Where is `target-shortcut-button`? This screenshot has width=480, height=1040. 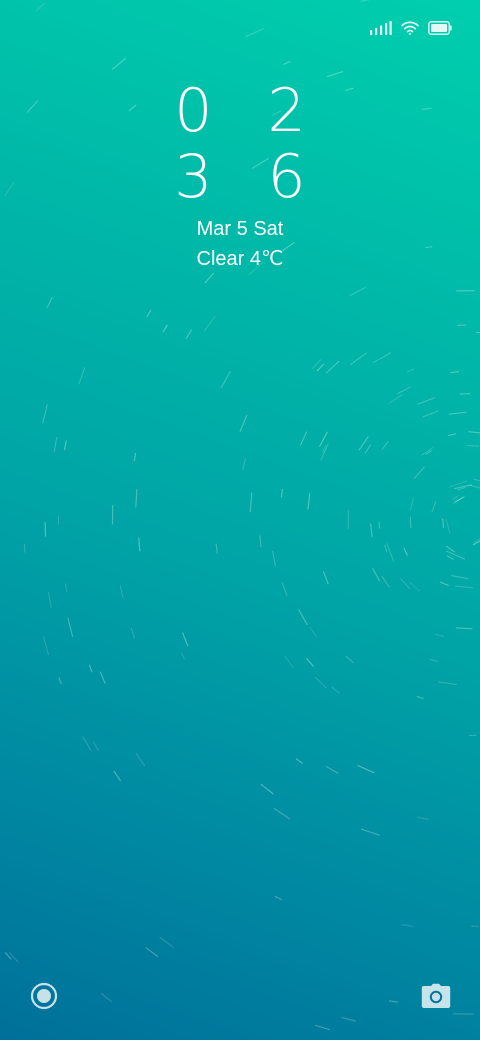 target-shortcut-button is located at coordinates (44, 996).